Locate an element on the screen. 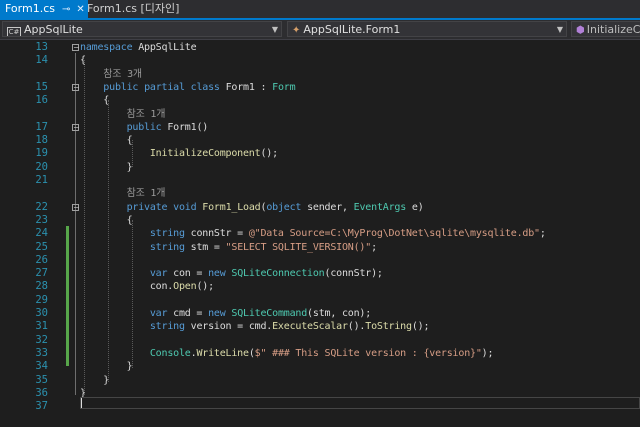  reference-count-text: 참조 3개 is located at coordinates (111, 74).